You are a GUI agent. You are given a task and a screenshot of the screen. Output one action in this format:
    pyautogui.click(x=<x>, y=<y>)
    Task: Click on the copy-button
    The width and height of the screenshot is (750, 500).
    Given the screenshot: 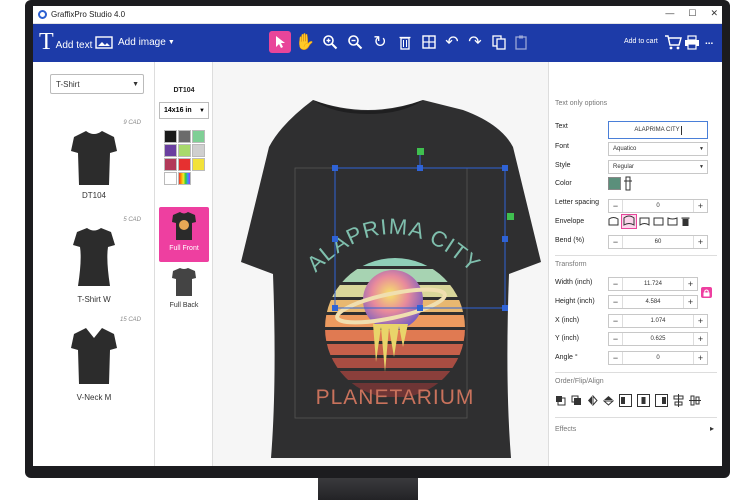 What is the action you would take?
    pyautogui.click(x=499, y=42)
    